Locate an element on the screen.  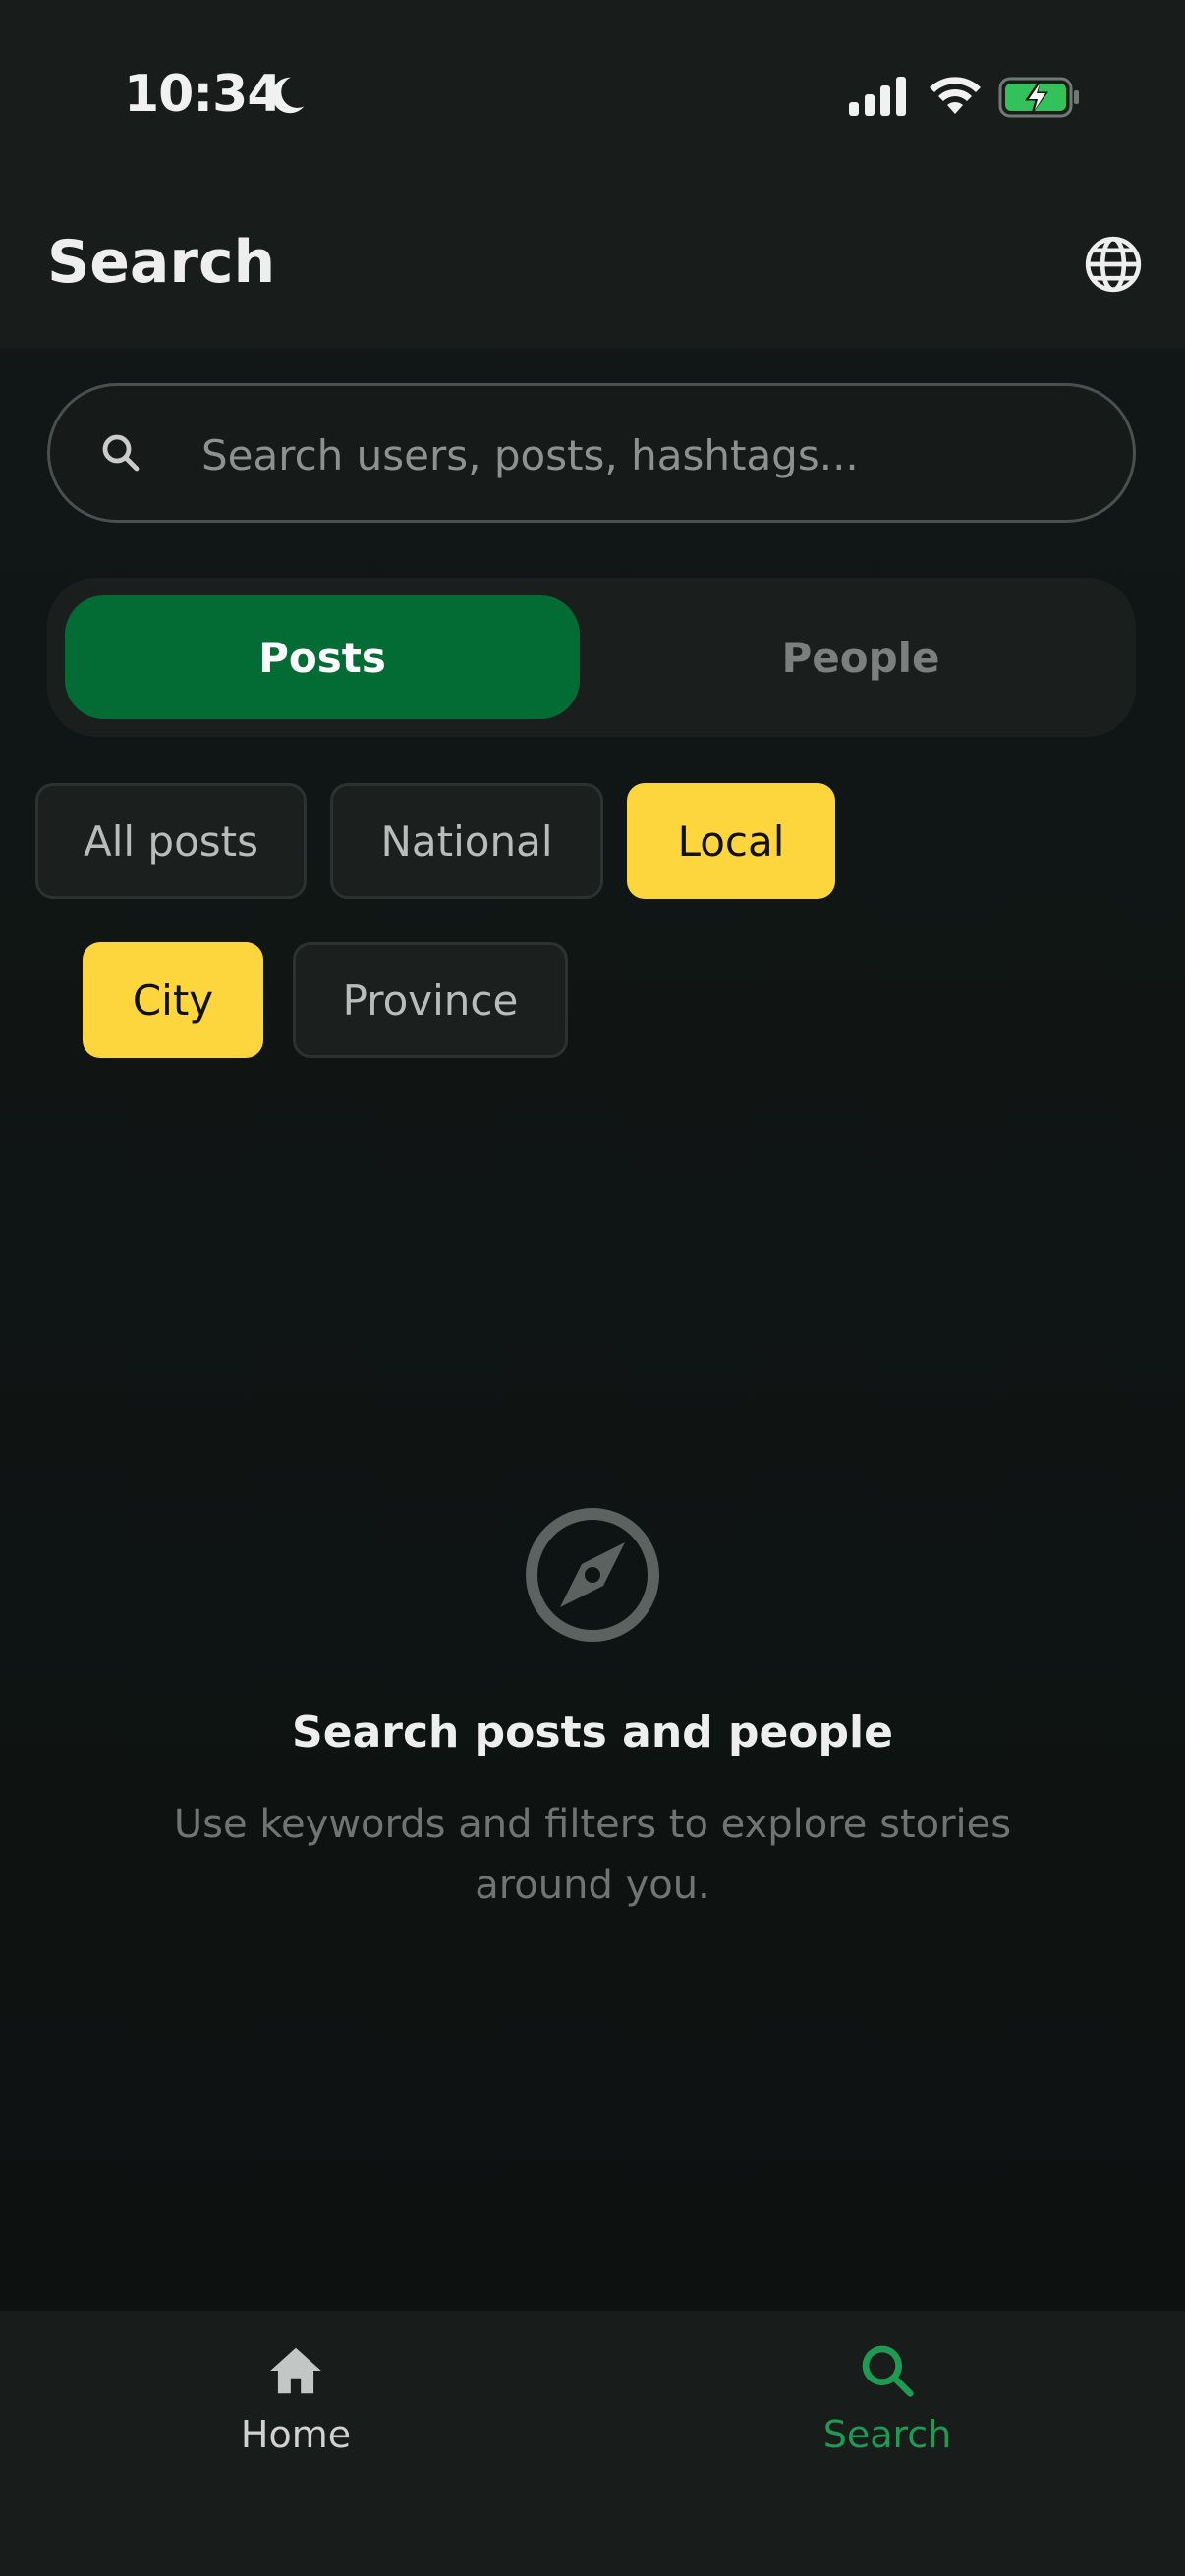
filter-chip-all-posts: All posts is located at coordinates (171, 841).